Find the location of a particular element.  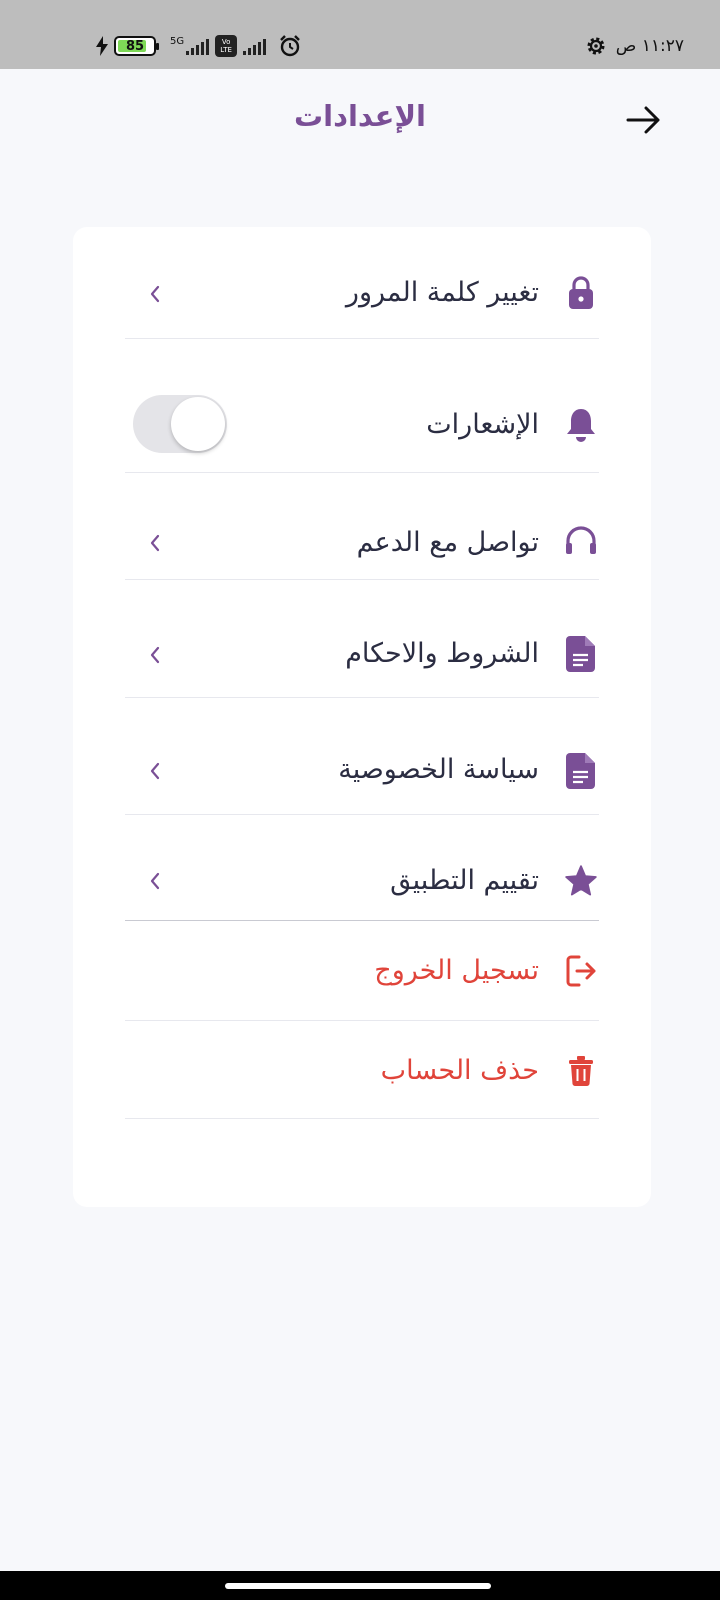

status-time: ١١:٢٧ ص is located at coordinates (649, 46).